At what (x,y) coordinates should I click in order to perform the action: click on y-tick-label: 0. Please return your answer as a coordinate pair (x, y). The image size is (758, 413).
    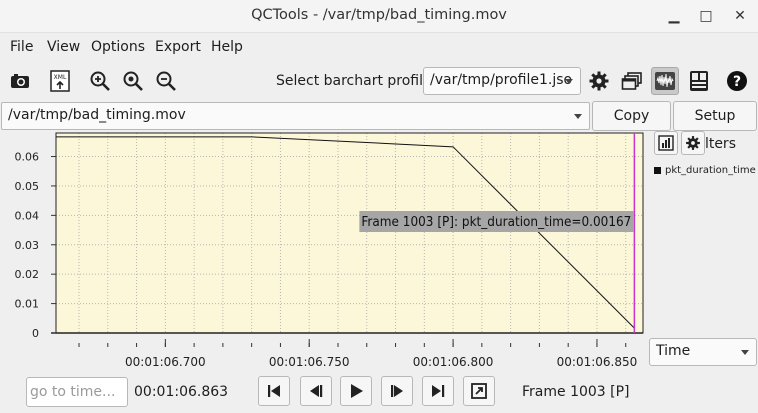
    Looking at the image, I should click on (35, 333).